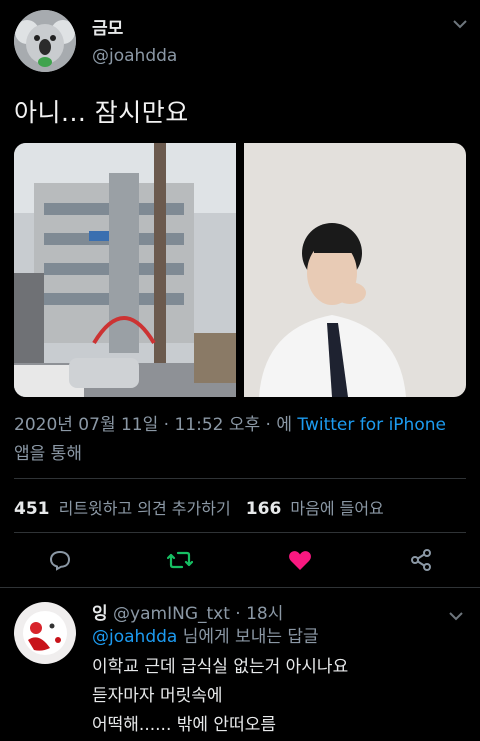 Image resolution: width=480 pixels, height=741 pixels. I want to click on reply-header: 잉 @yamING_txt · 18시, so click(187, 611).